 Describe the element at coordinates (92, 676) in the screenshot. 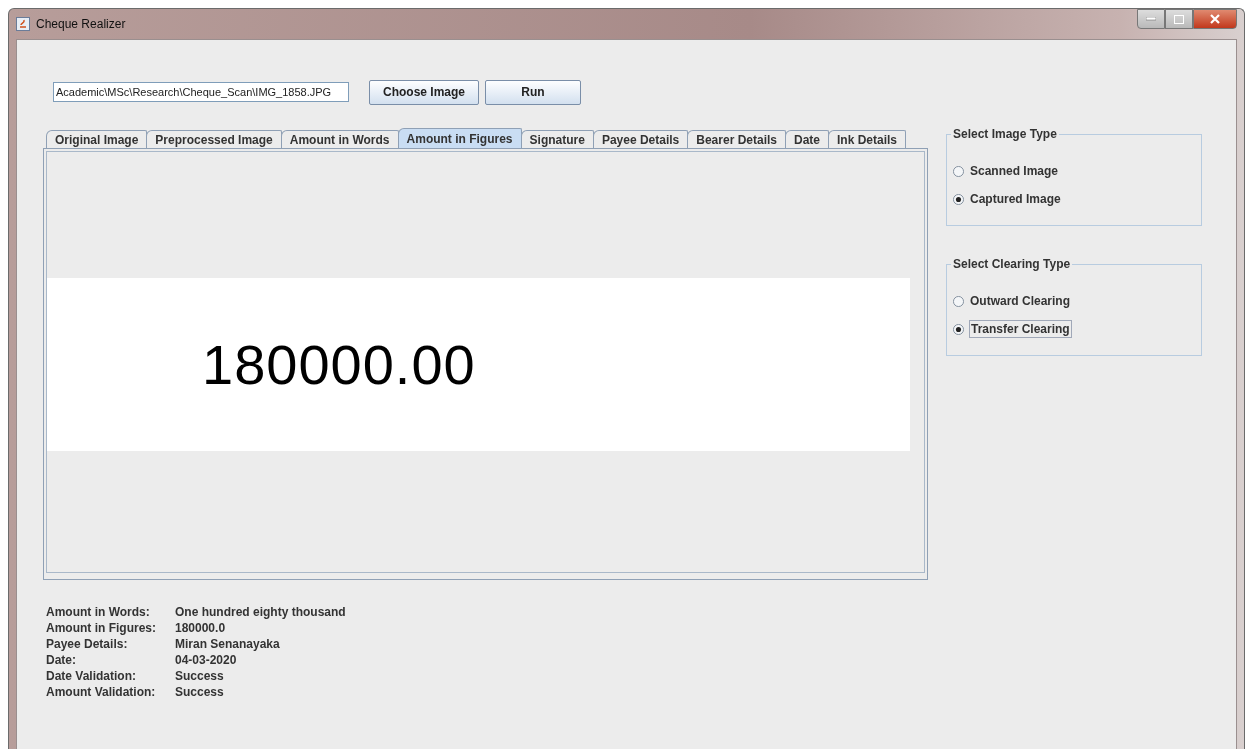

I see `result-label: Date Validation:` at that location.